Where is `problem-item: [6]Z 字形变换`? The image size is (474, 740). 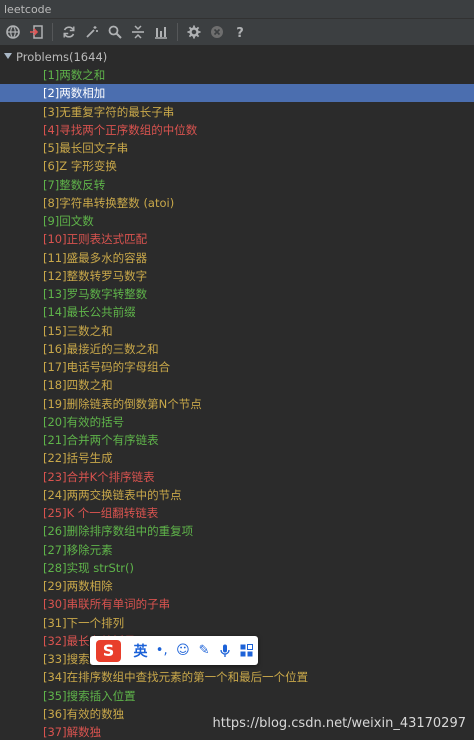 problem-item: [6]Z 字形变换 is located at coordinates (237, 166).